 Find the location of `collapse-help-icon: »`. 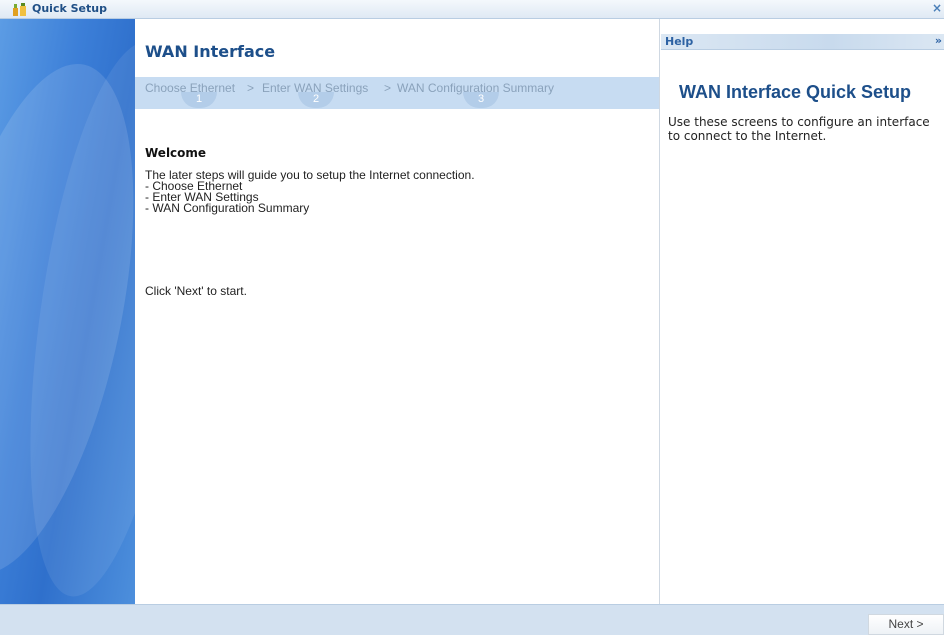

collapse-help-icon: » is located at coordinates (938, 40).